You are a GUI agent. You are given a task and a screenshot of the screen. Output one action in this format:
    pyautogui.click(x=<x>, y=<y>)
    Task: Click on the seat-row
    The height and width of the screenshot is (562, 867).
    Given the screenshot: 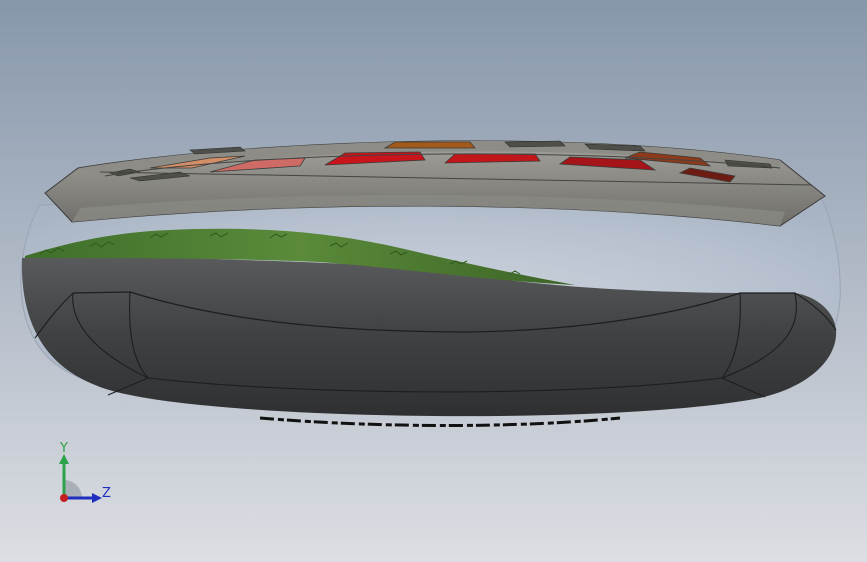 What is the action you would take?
    pyautogui.click(x=535, y=144)
    